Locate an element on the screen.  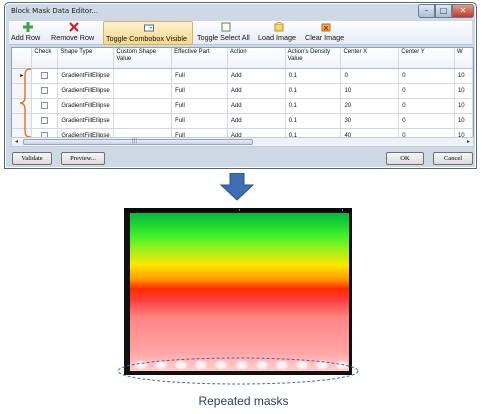
toggle-select-all-button: Toggle Select All is located at coordinates (226, 33).